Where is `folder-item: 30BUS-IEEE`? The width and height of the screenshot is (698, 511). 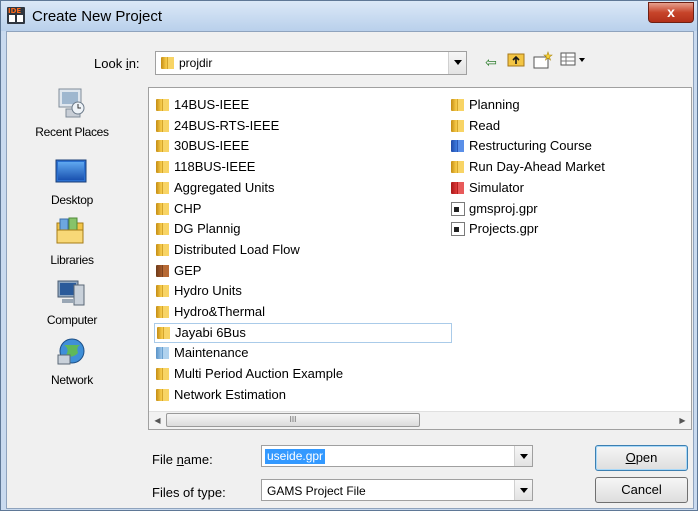
folder-item: 30BUS-IEEE is located at coordinates (303, 146).